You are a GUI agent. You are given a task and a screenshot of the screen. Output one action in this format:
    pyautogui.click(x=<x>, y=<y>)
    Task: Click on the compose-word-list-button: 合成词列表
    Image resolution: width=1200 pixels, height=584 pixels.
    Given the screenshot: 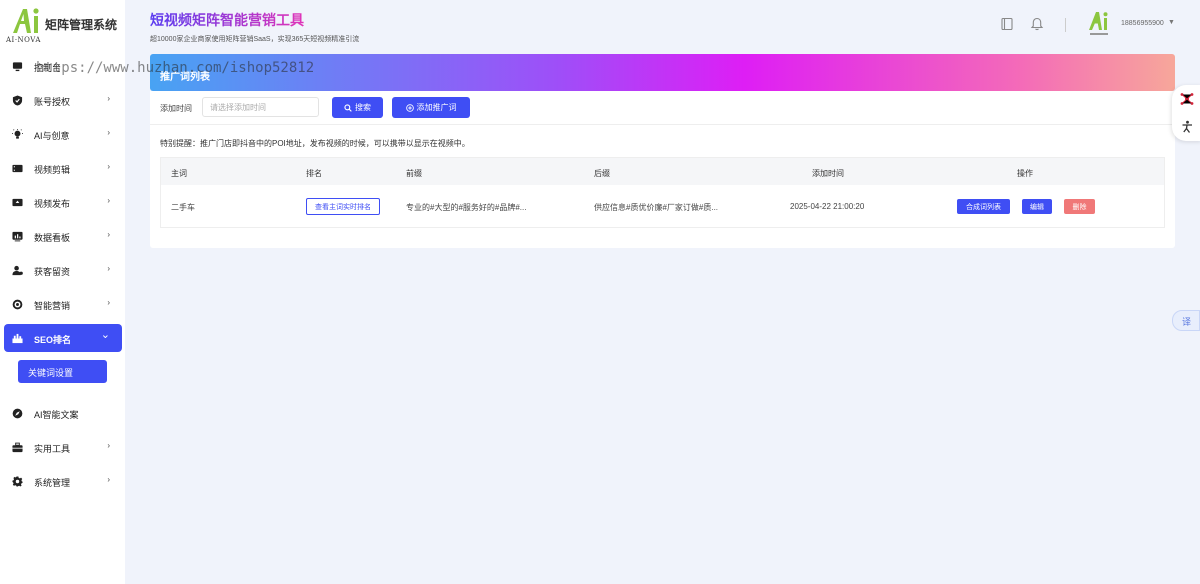 What is the action you would take?
    pyautogui.click(x=983, y=206)
    